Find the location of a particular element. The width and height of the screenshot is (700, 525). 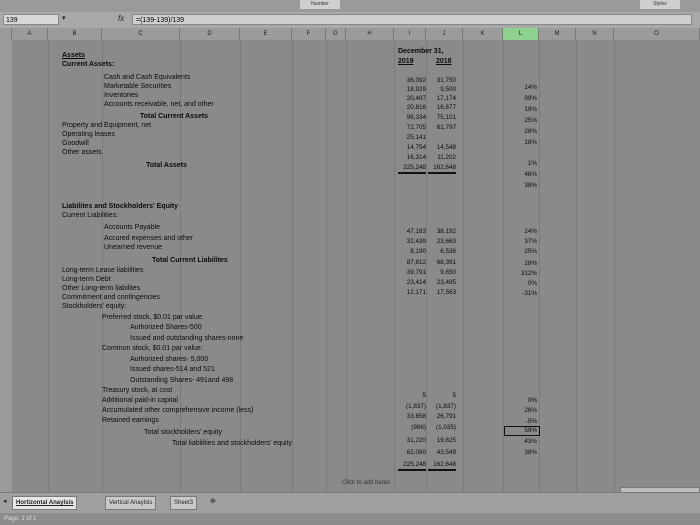

column-header-i: I is located at coordinates (410, 34).